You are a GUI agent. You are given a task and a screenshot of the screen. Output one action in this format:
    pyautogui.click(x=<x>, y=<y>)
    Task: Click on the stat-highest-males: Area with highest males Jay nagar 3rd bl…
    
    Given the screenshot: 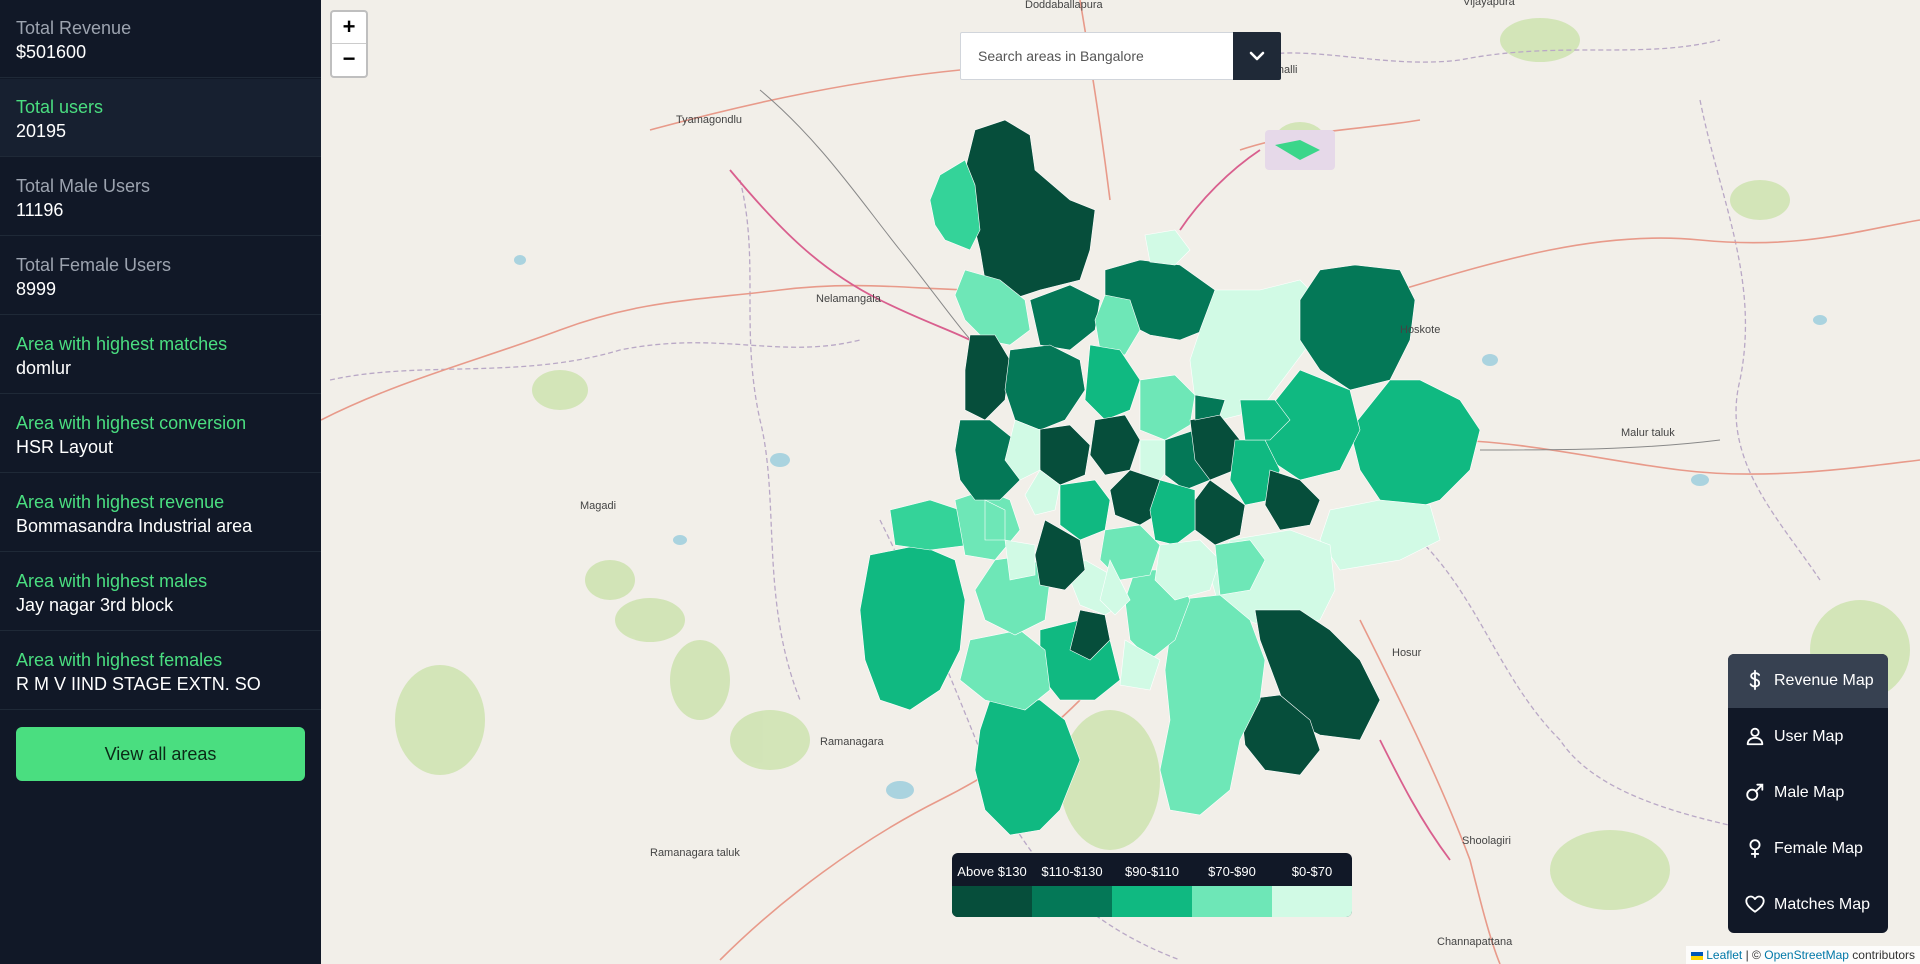 What is the action you would take?
    pyautogui.click(x=160, y=592)
    